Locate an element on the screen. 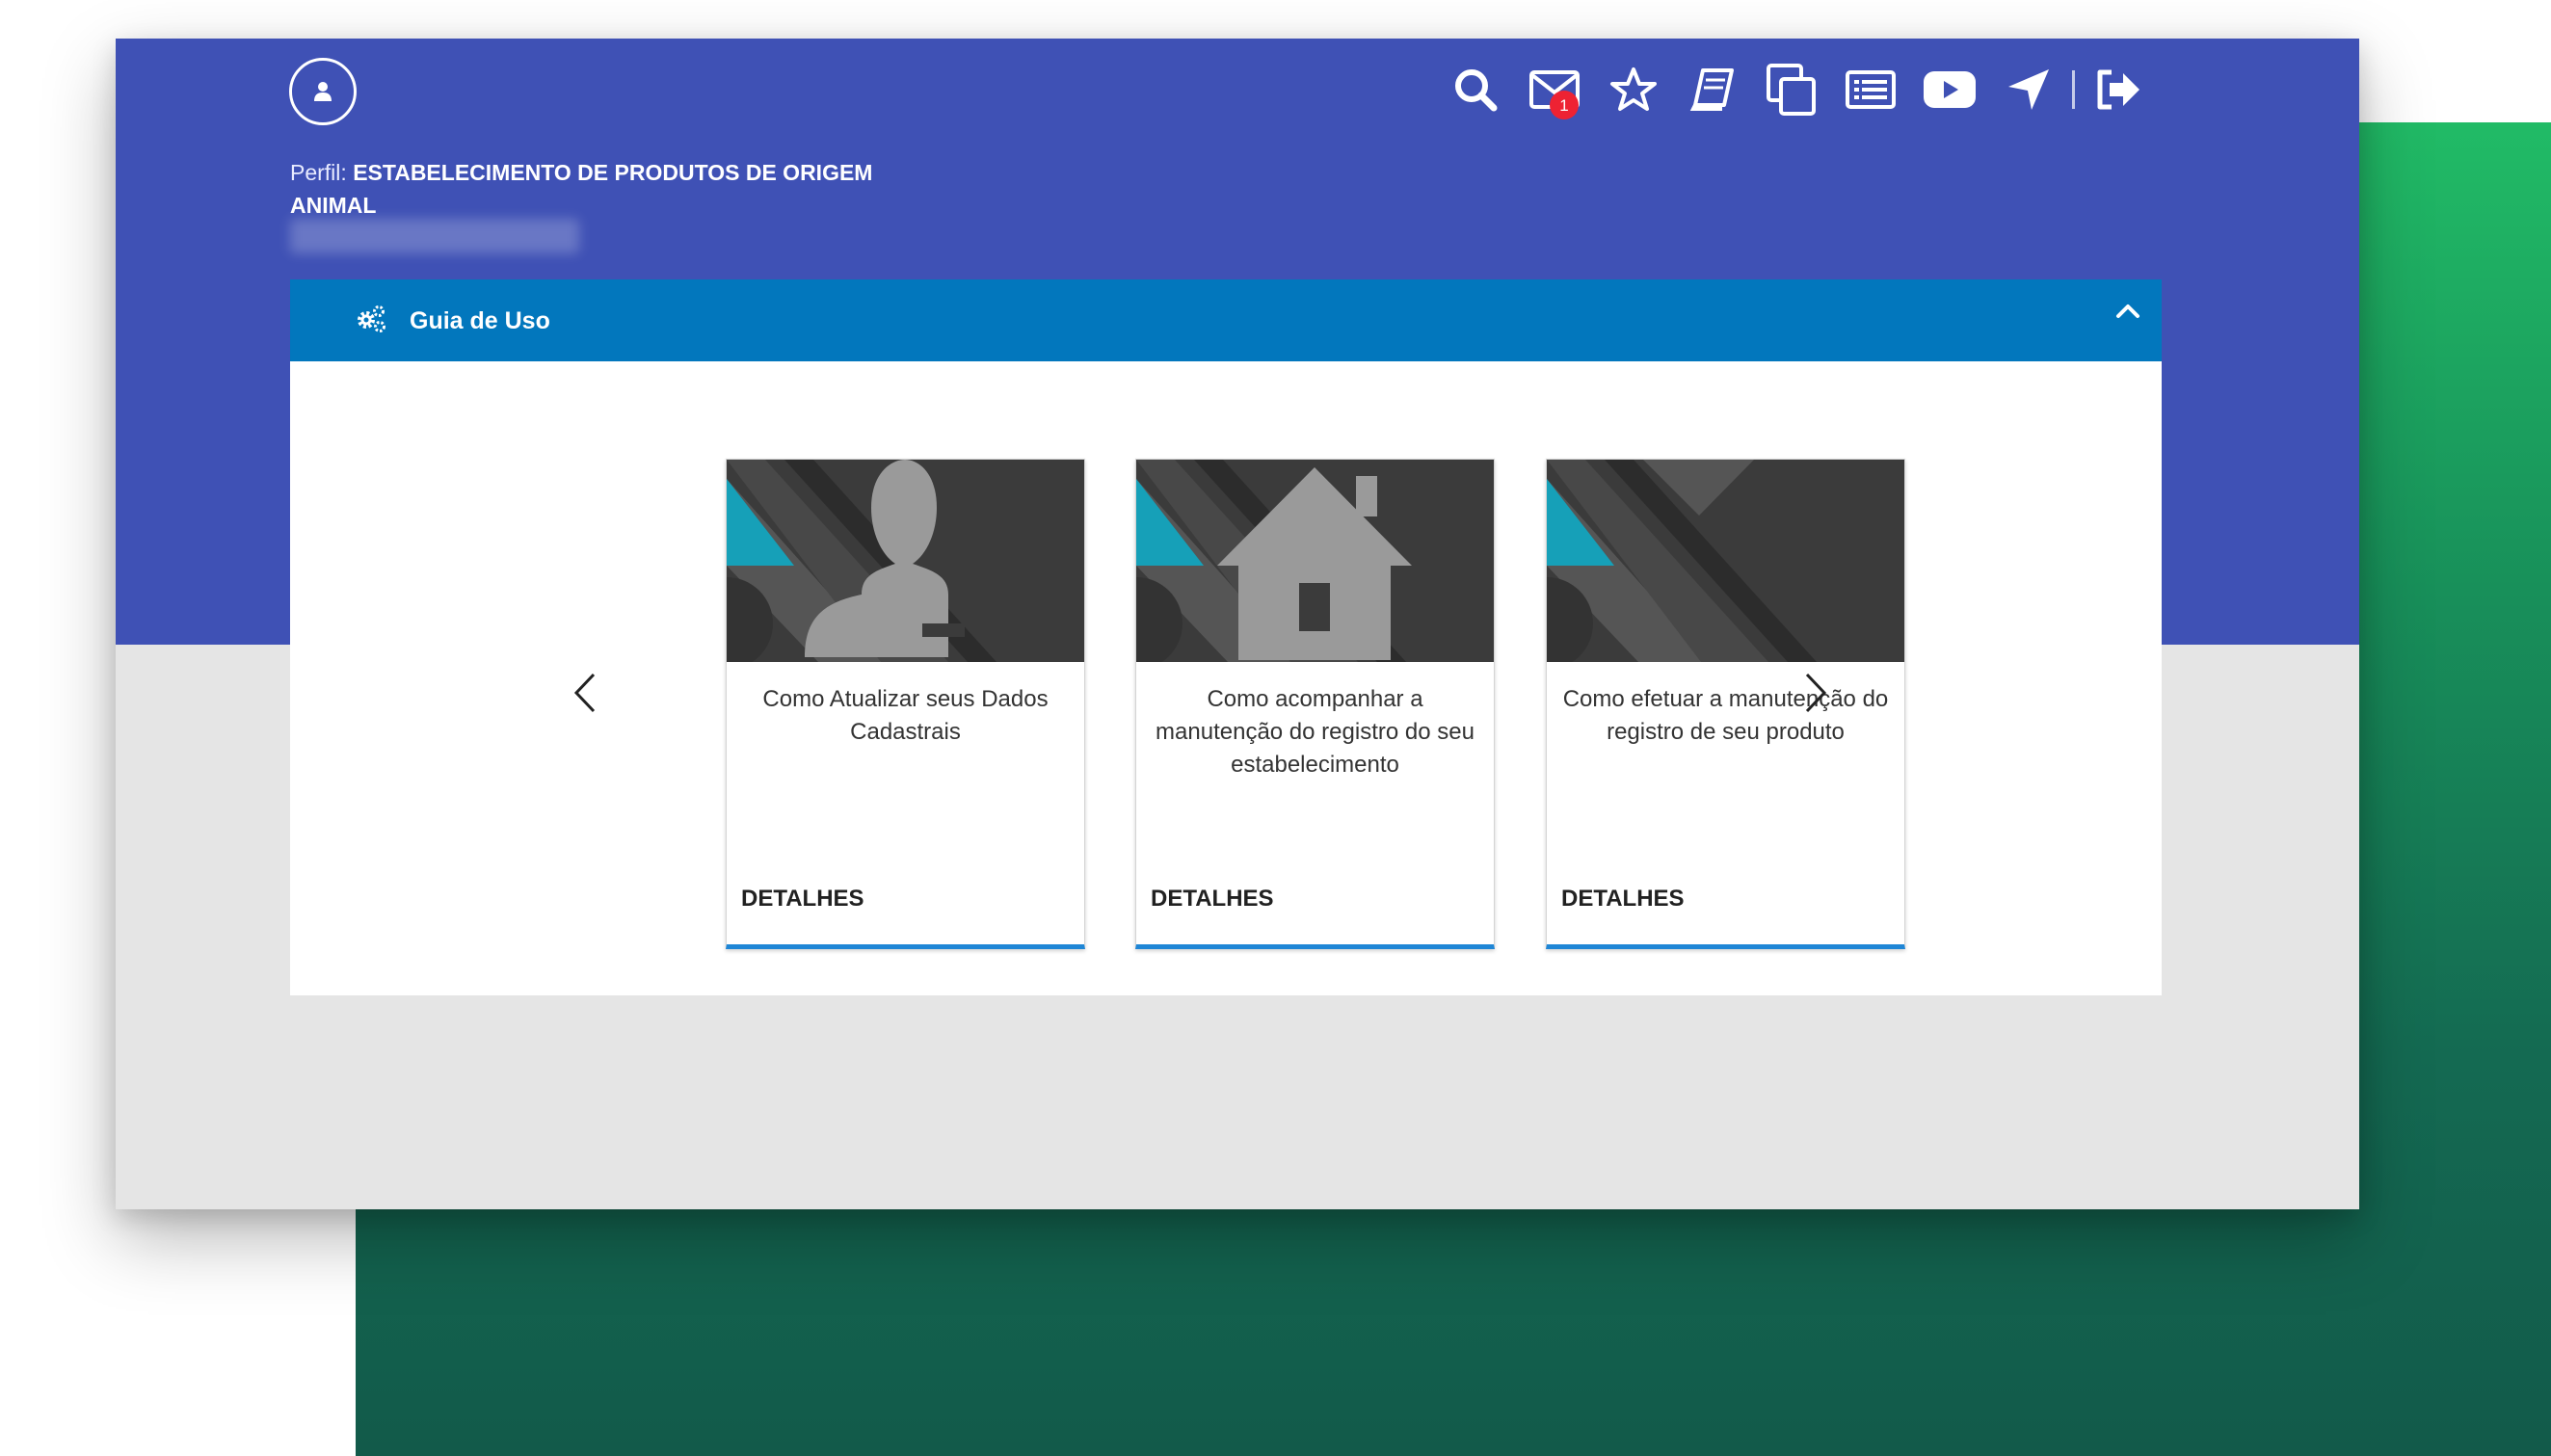  user-icon is located at coordinates (323, 92).